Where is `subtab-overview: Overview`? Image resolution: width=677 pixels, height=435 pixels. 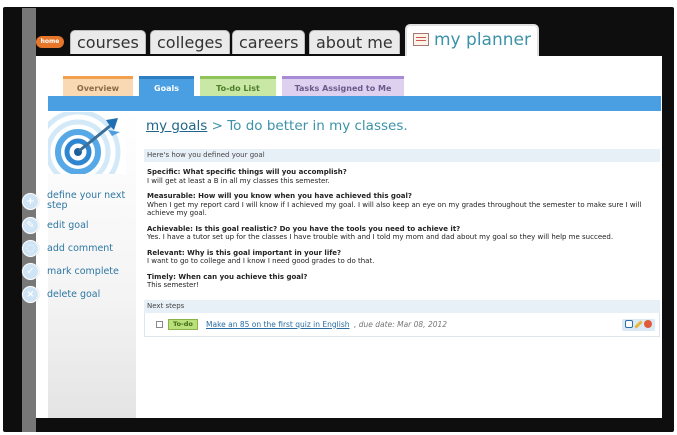
subtab-overview: Overview is located at coordinates (98, 86).